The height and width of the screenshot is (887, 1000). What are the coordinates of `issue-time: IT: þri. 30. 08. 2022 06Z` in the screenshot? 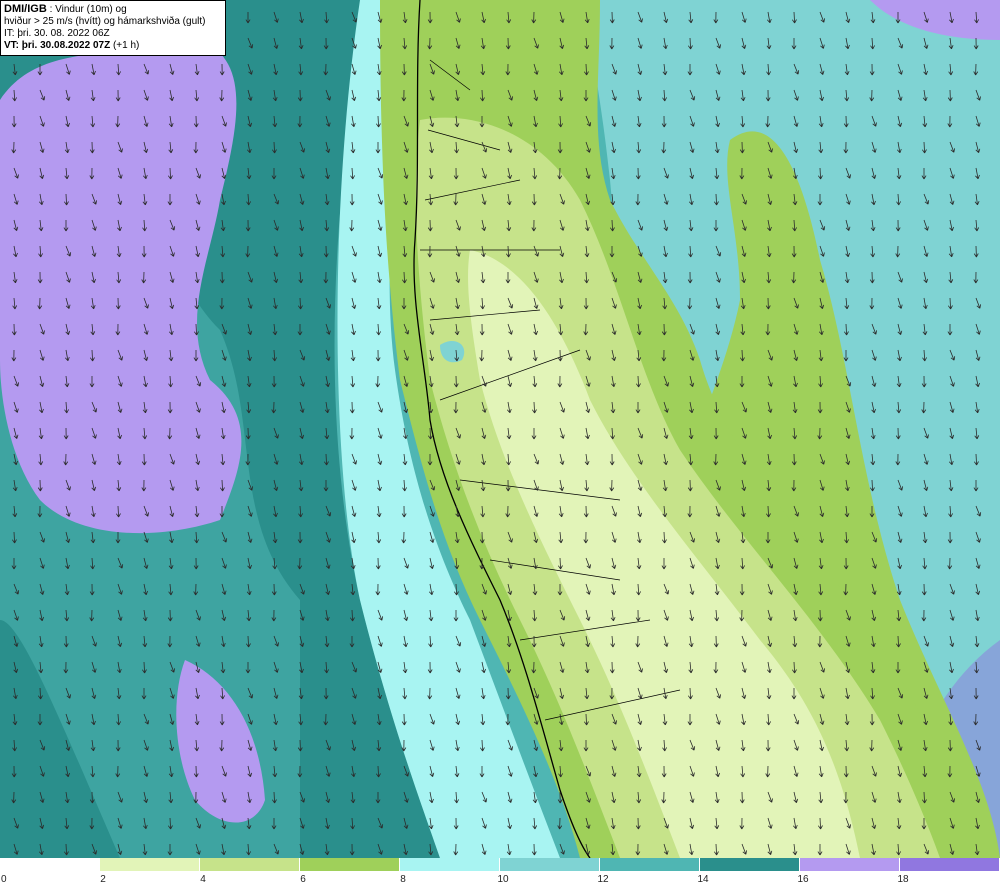 It's located at (57, 33).